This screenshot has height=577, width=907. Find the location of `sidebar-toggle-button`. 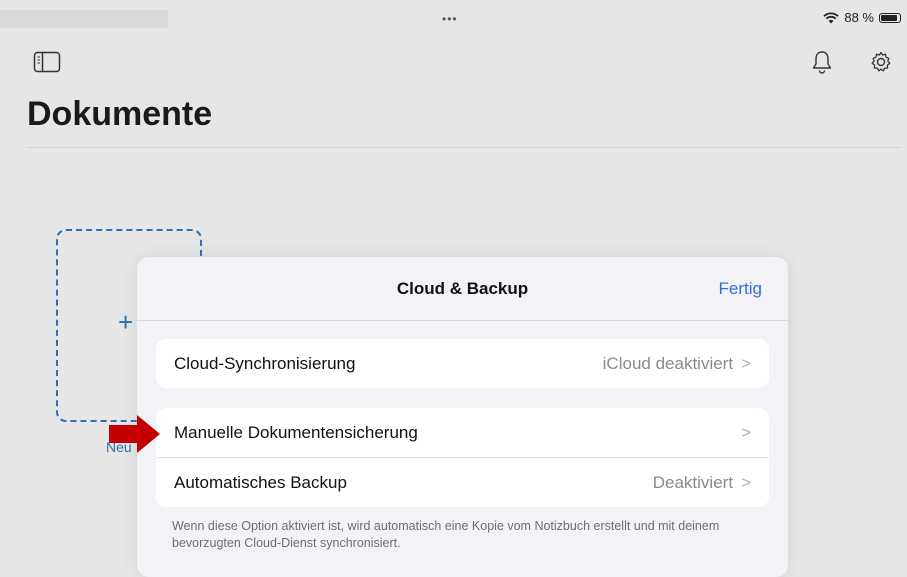

sidebar-toggle-button is located at coordinates (47, 62).